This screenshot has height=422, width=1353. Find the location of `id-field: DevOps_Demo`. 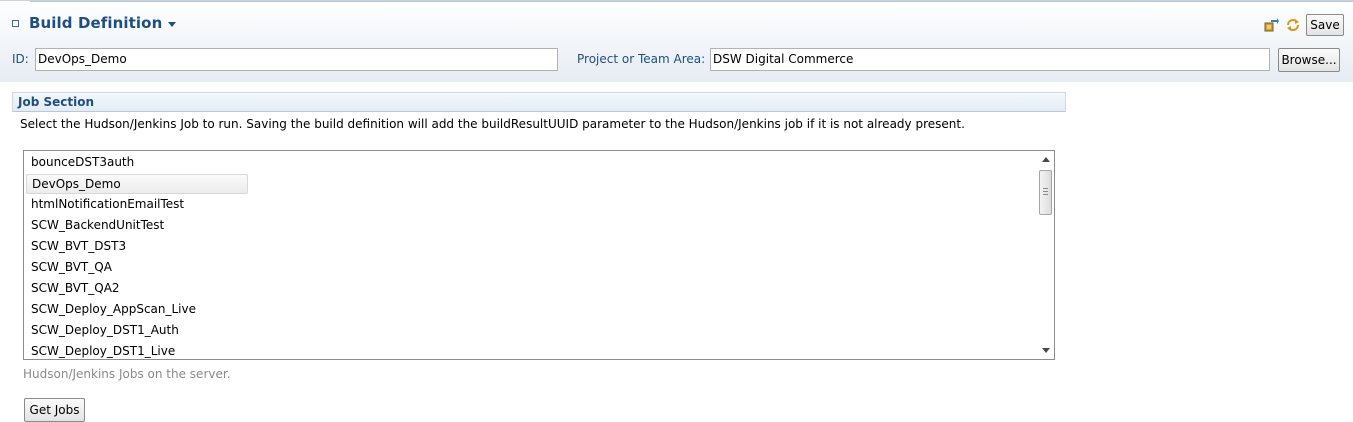

id-field: DevOps_Demo is located at coordinates (296, 59).